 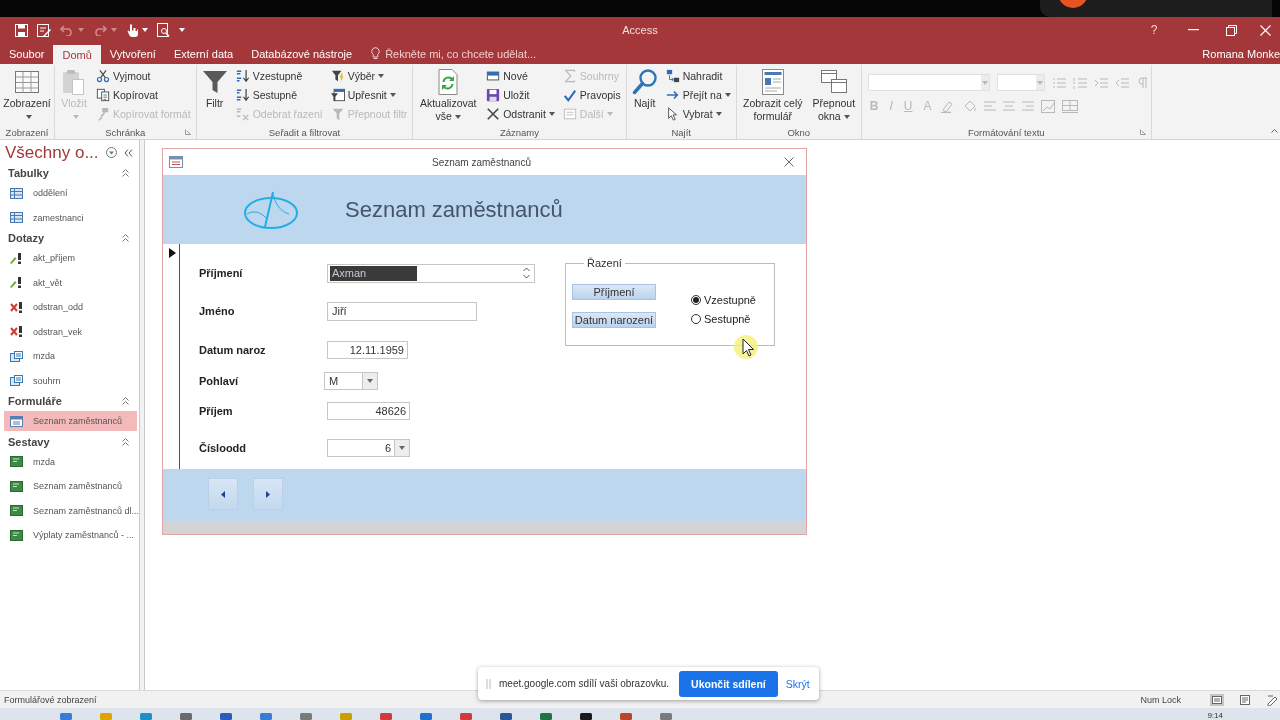 What do you see at coordinates (1193, 30) in the screenshot?
I see `minimize-icon` at bounding box center [1193, 30].